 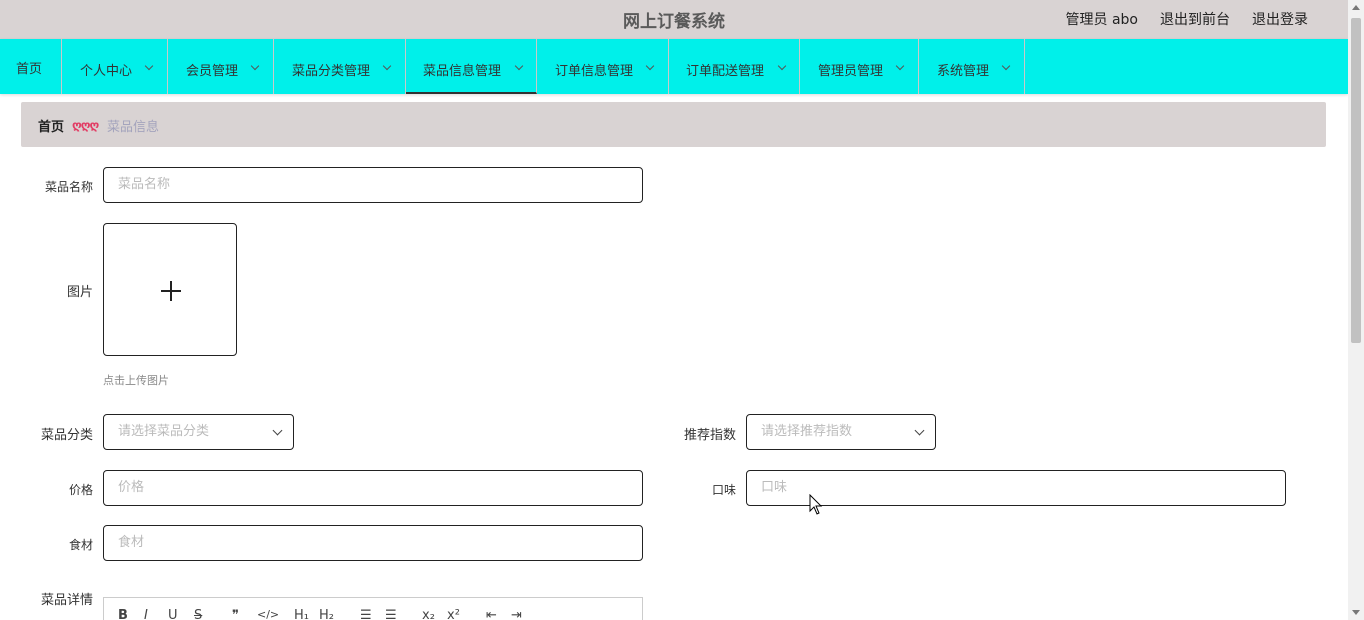 What do you see at coordinates (453, 614) in the screenshot?
I see `superscript-button: x²` at bounding box center [453, 614].